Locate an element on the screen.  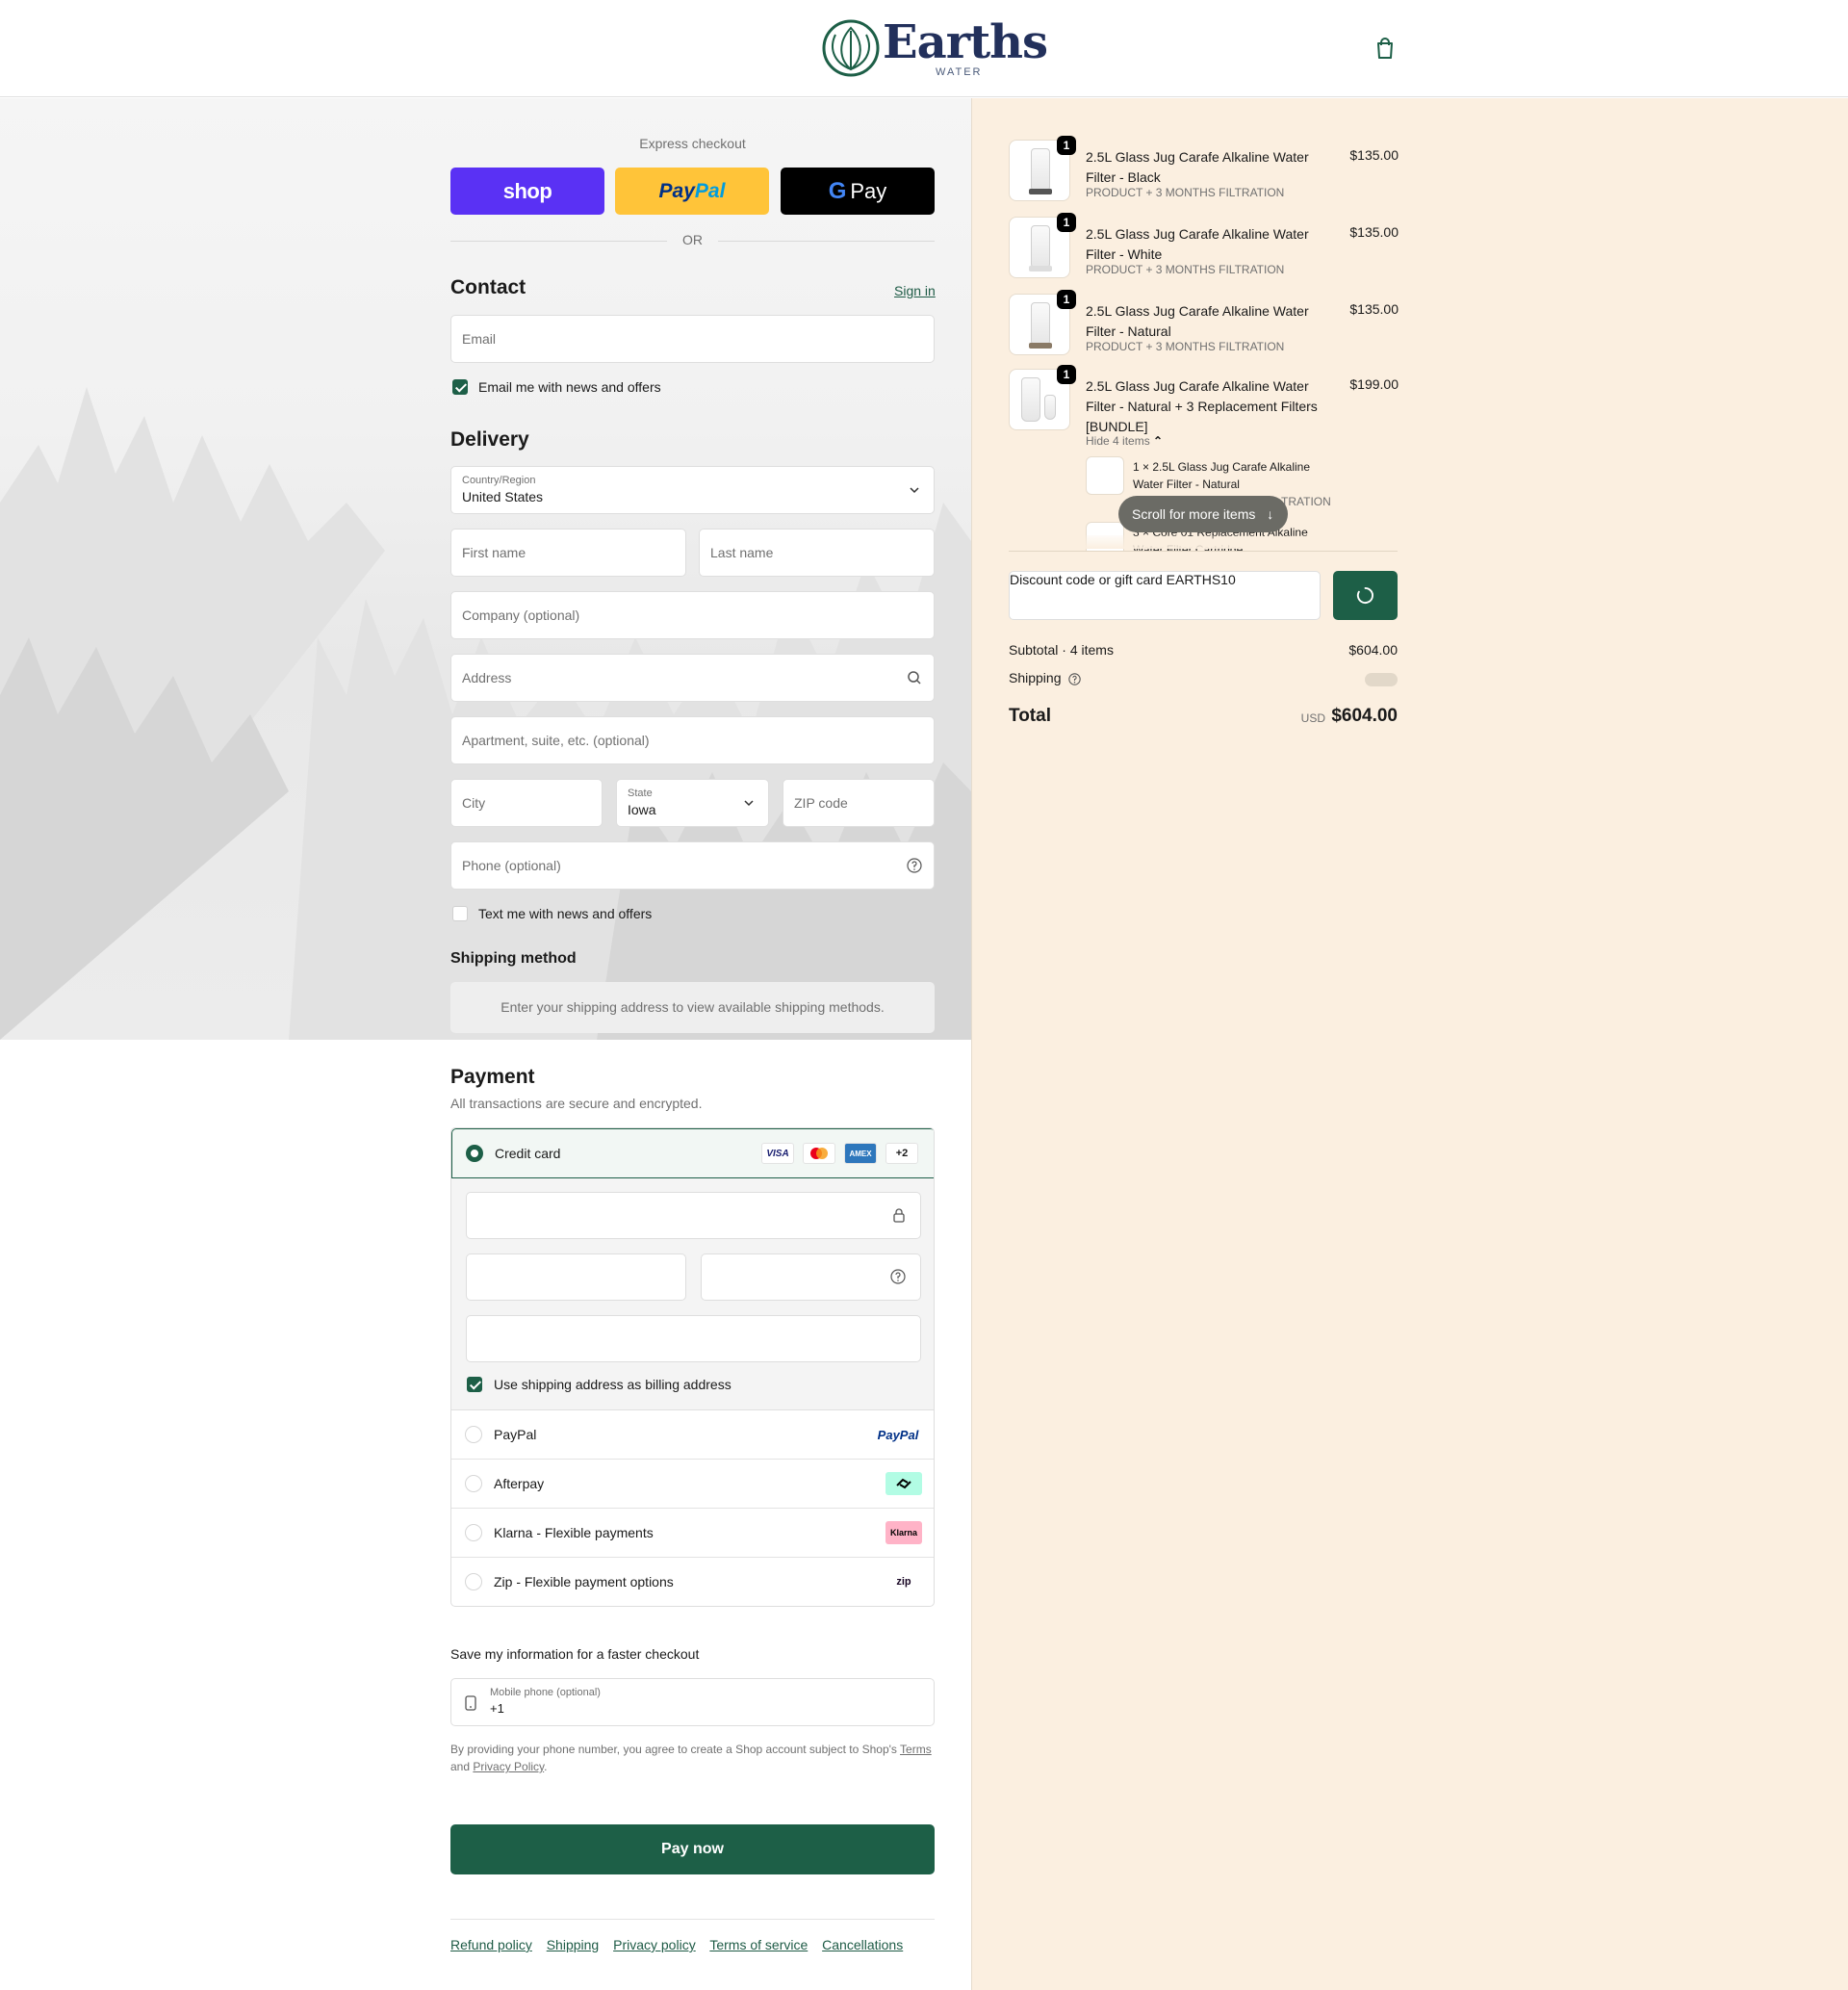
afterpay-option: Afterpay is located at coordinates (692, 1484).